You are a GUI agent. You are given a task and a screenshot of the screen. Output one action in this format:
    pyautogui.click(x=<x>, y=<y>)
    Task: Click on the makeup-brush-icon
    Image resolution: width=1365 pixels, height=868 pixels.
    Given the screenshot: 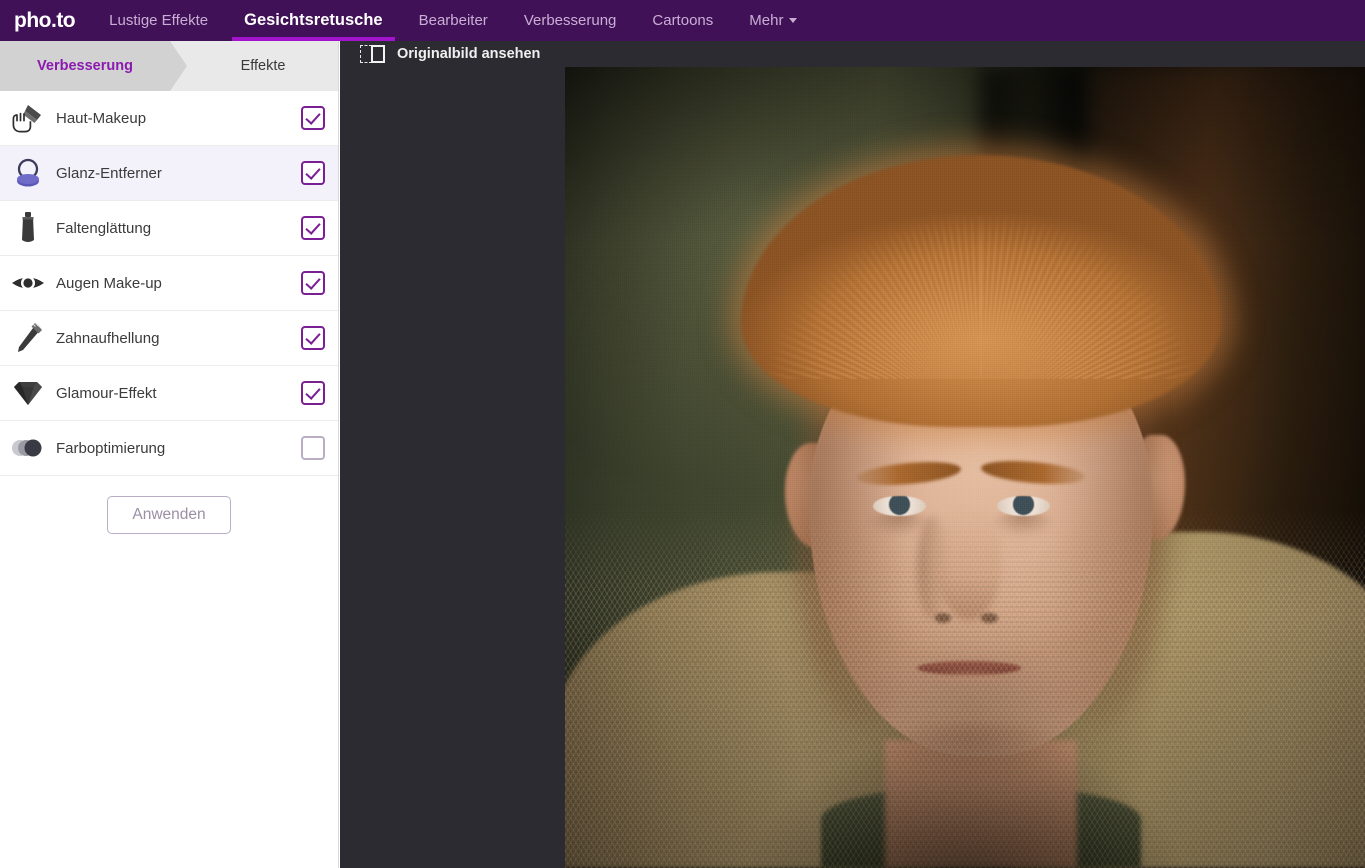 What is the action you would take?
    pyautogui.click(x=28, y=118)
    